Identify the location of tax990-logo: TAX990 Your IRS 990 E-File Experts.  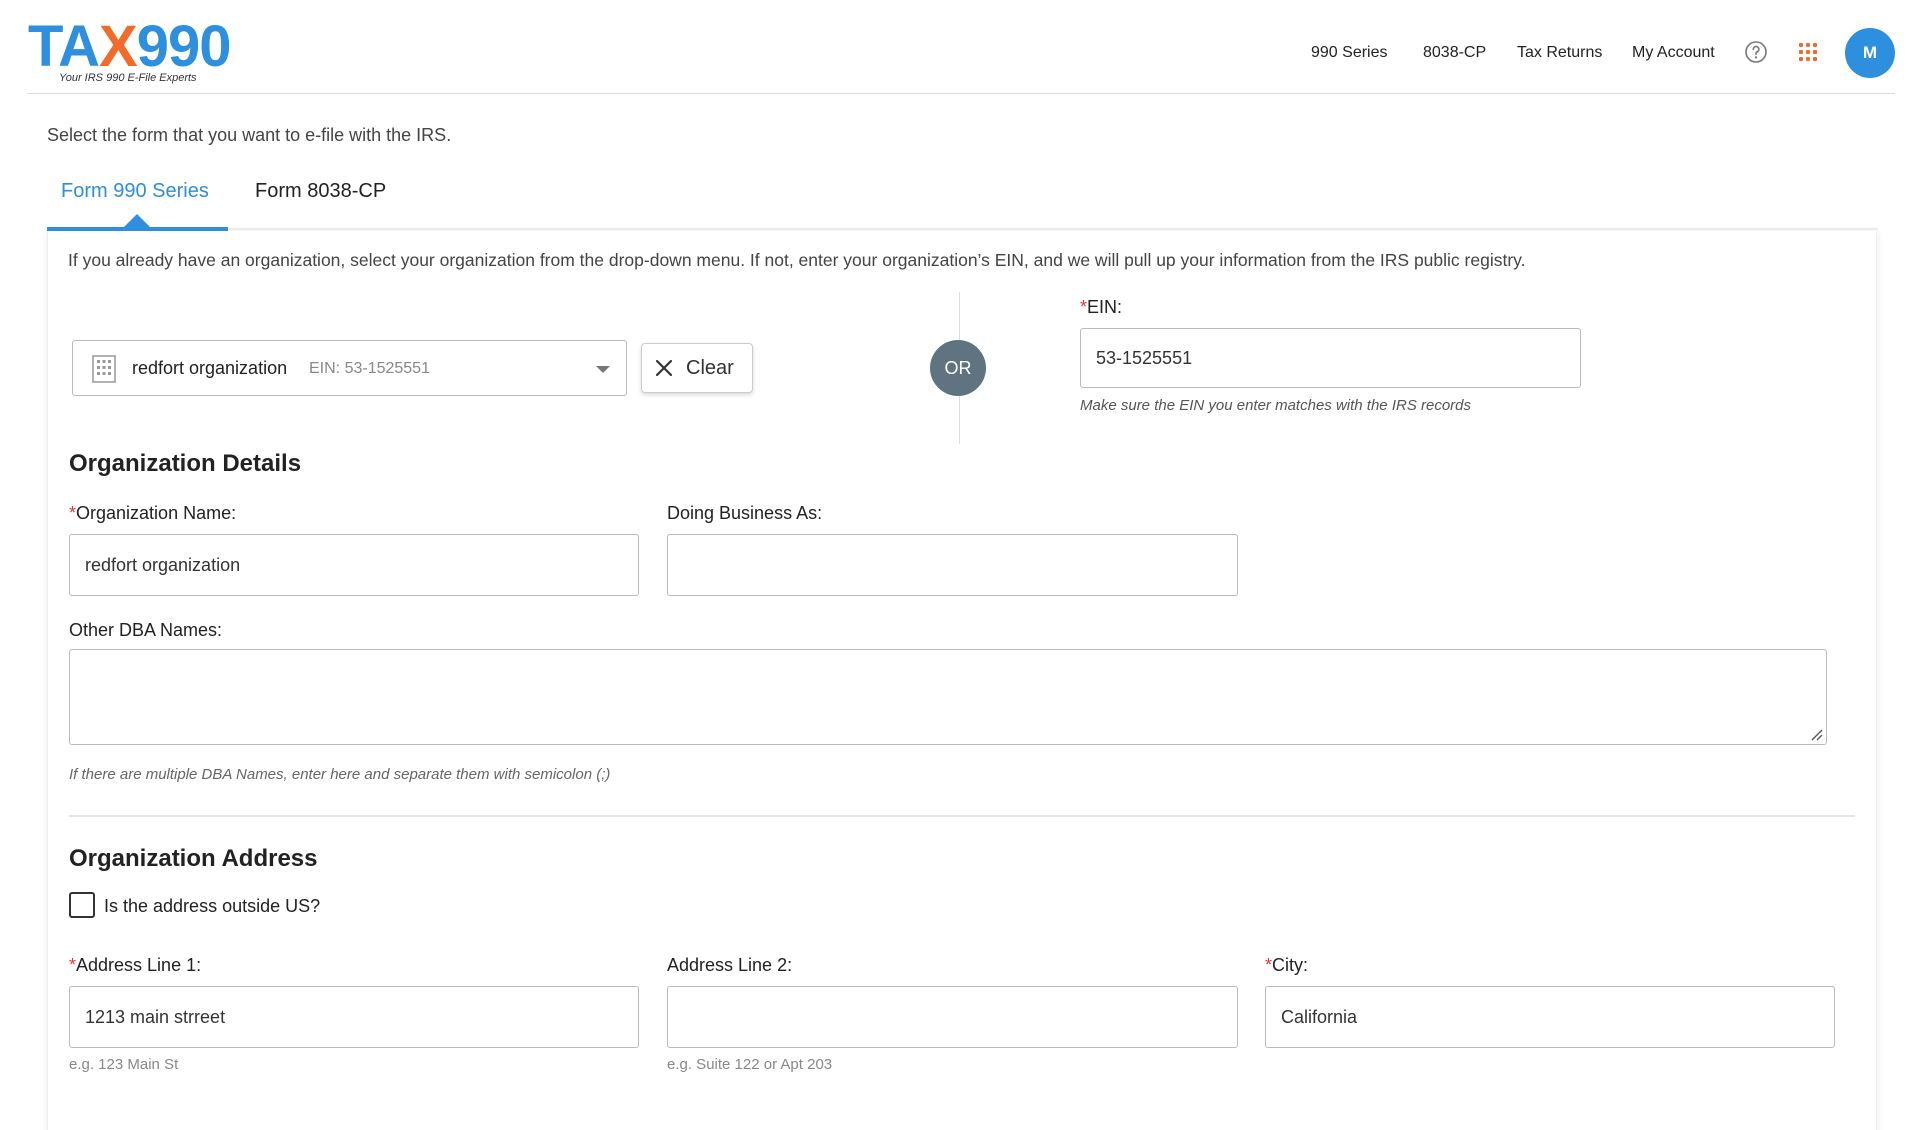
(133, 50).